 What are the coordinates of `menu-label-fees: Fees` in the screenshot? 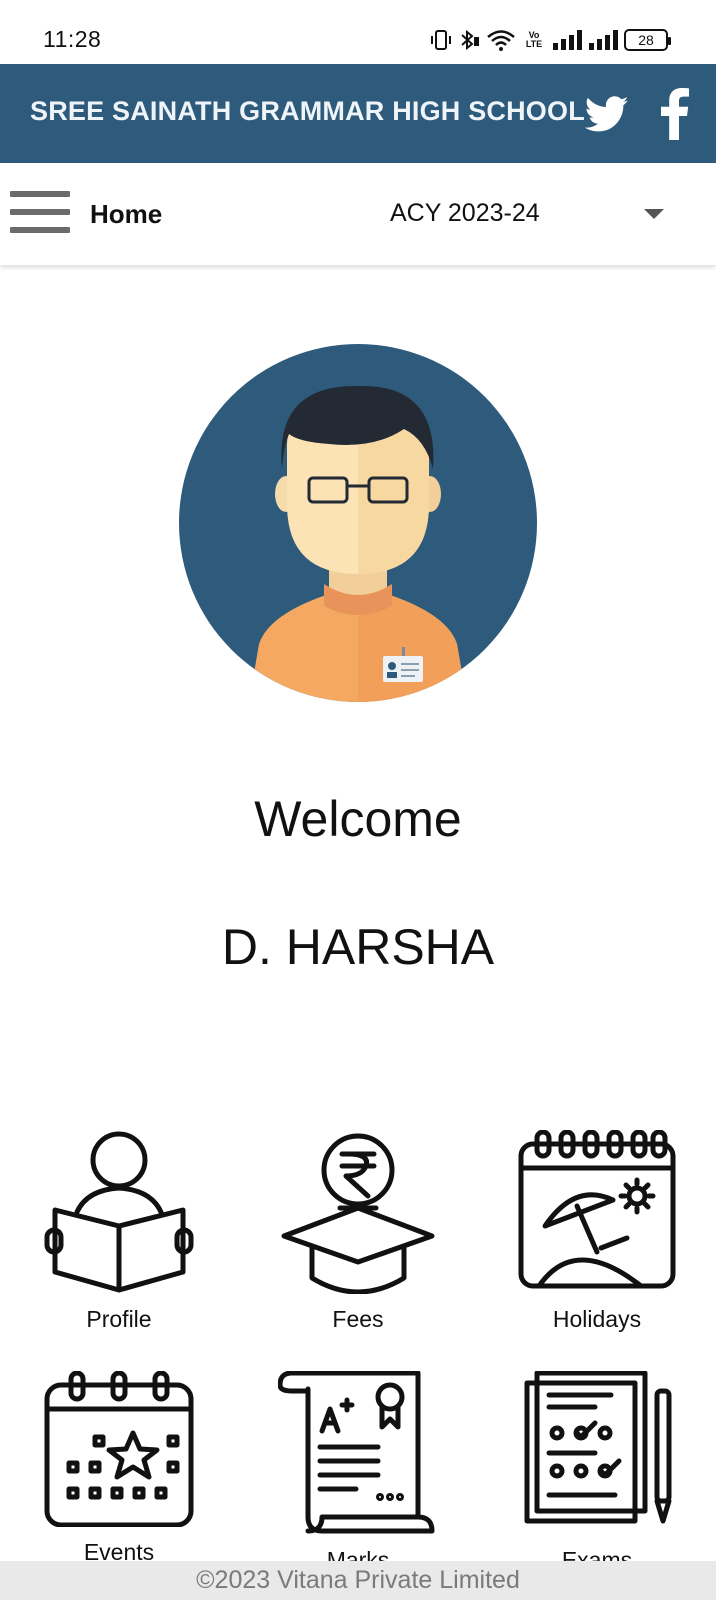 It's located at (358, 1319).